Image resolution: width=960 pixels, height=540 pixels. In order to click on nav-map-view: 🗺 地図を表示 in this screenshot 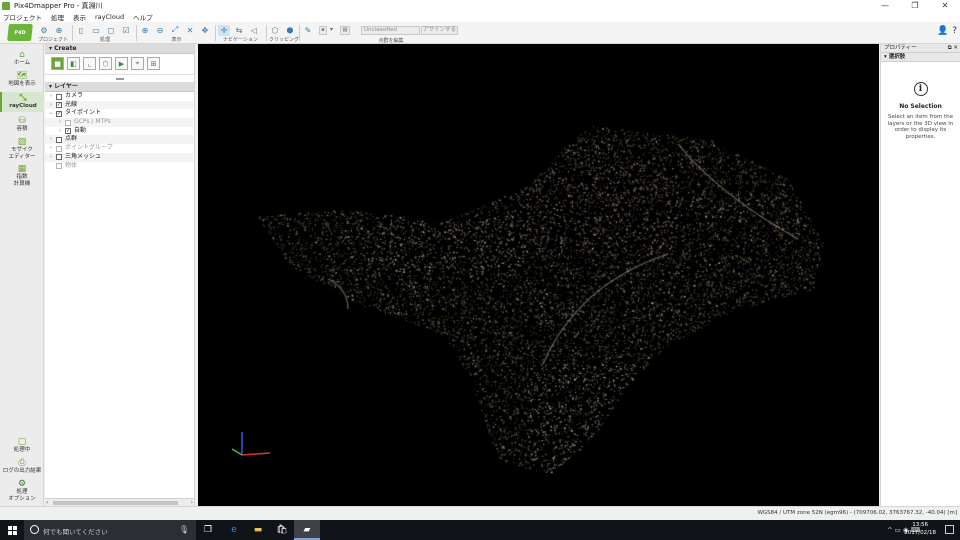, I will do `click(22, 79)`.